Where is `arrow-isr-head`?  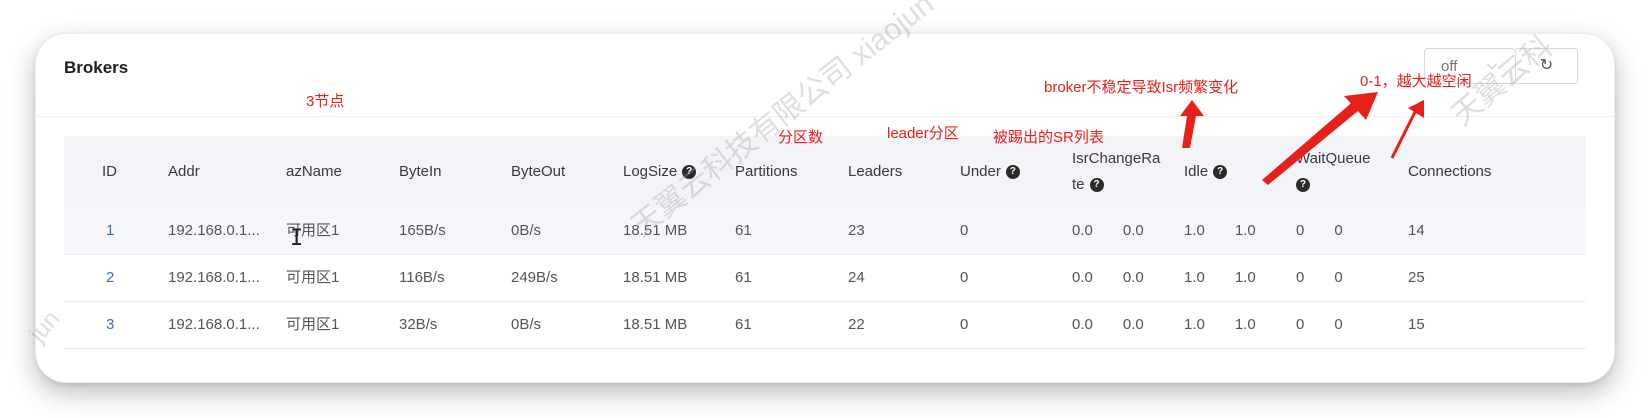
arrow-isr-head is located at coordinates (1192, 108).